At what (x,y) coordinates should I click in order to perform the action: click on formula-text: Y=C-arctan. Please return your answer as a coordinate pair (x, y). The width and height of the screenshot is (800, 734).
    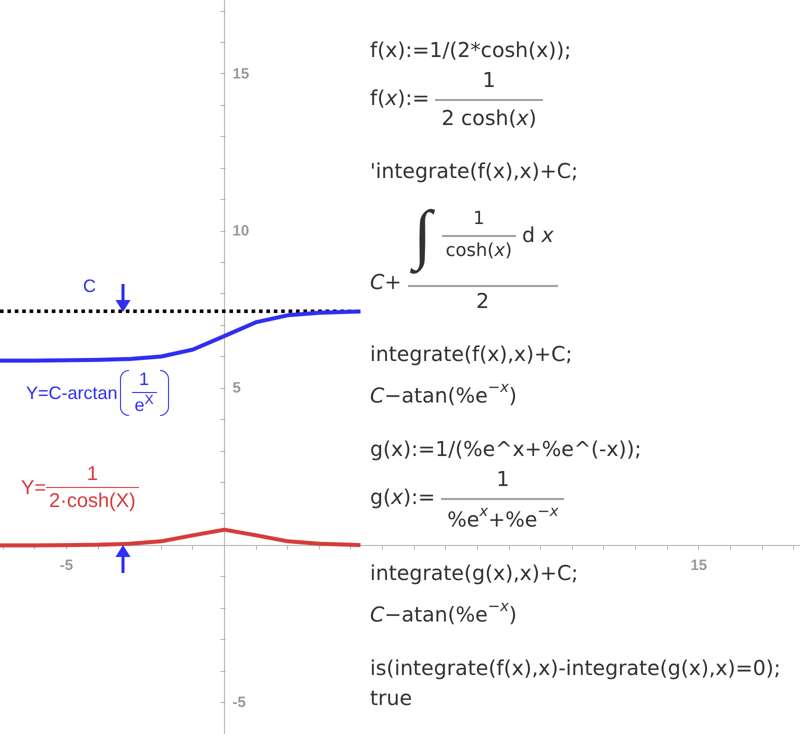
    Looking at the image, I should click on (72, 393).